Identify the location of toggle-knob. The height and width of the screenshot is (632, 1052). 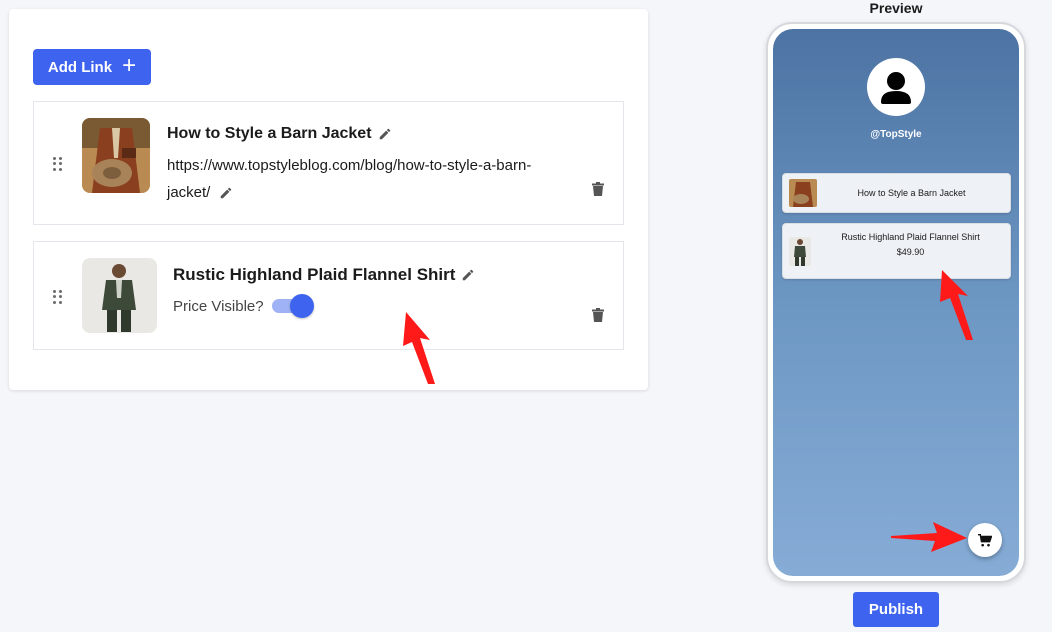
(301, 306).